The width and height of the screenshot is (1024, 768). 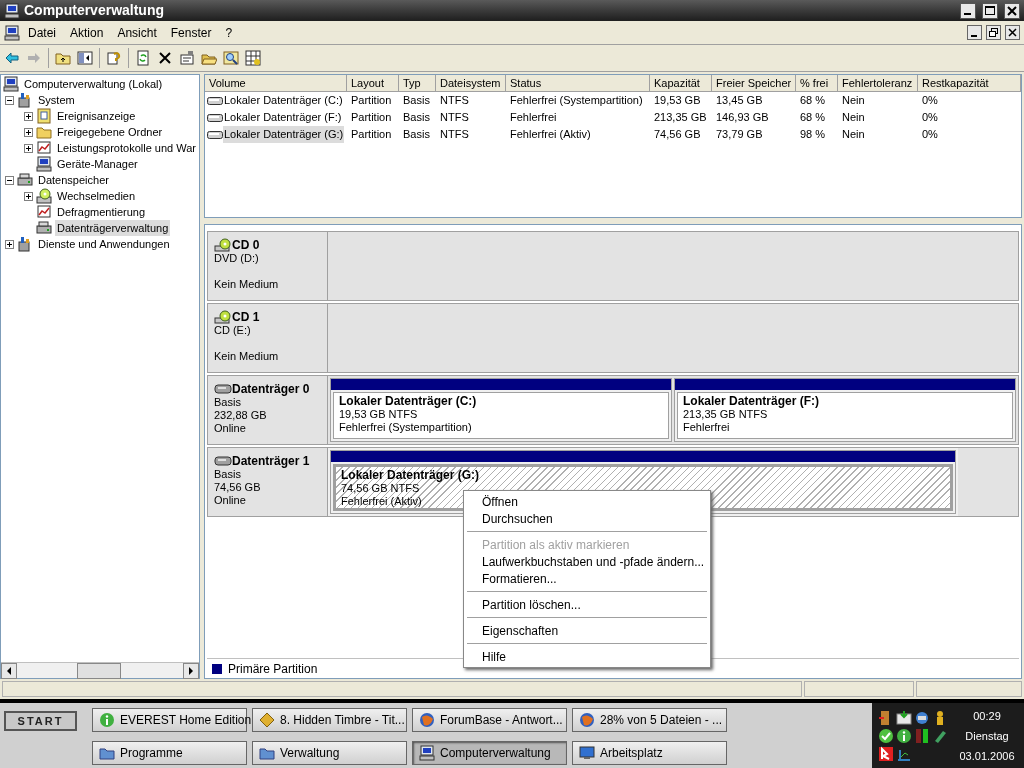 I want to click on table-cell-text: Basis, so click(x=416, y=135).